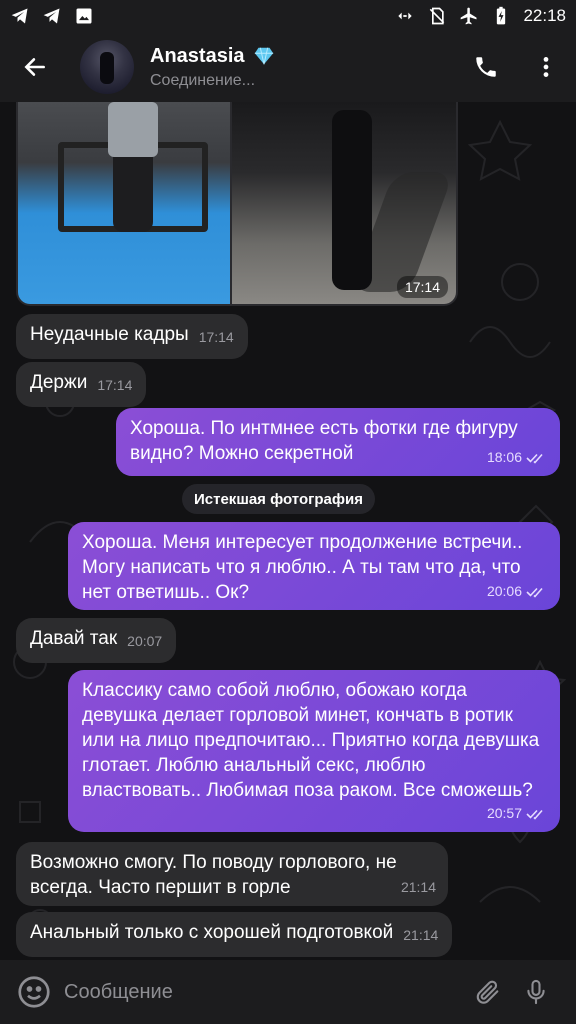  Describe the element at coordinates (212, 932) in the screenshot. I see `message-text: Анальный только с хорошей подготовкой` at that location.